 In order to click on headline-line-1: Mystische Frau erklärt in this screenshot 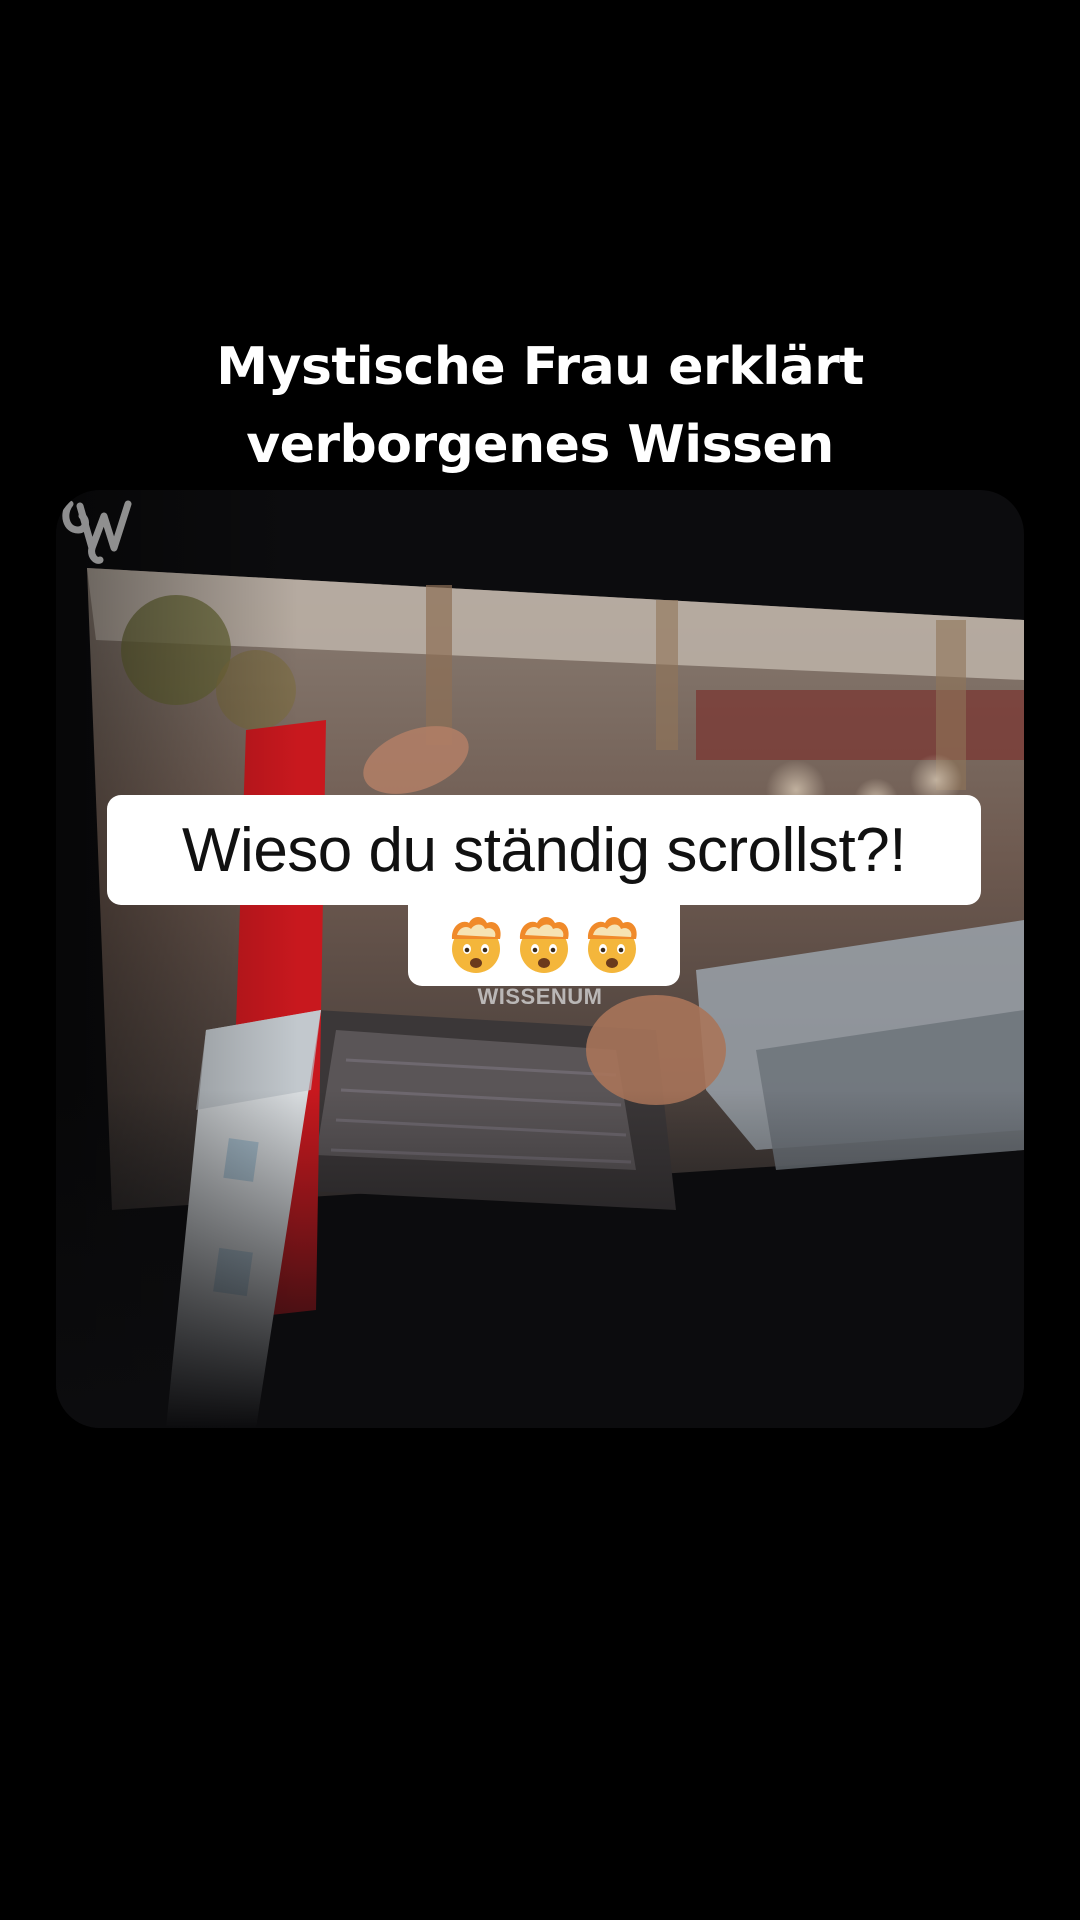, I will do `click(540, 367)`.